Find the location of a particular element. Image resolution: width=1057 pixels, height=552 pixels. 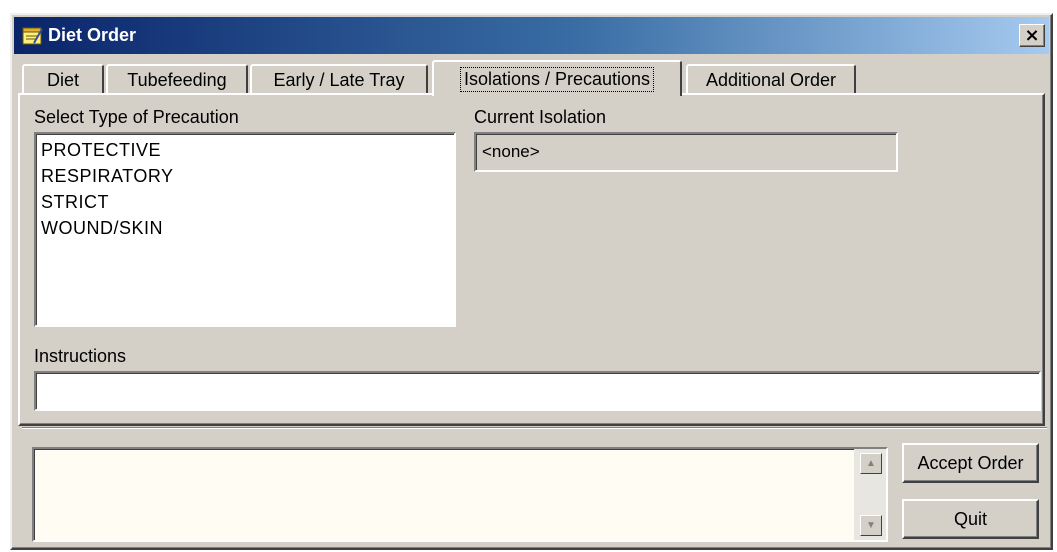

button-label: Quit is located at coordinates (970, 518).